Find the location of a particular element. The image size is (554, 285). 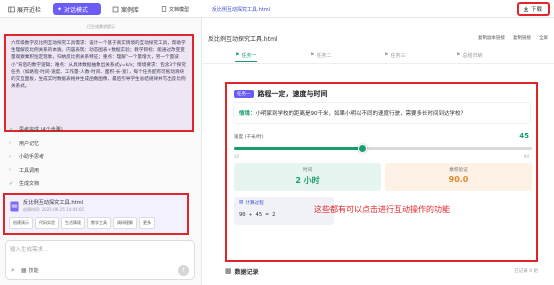

case-library-button: 案例库 is located at coordinates (125, 9).